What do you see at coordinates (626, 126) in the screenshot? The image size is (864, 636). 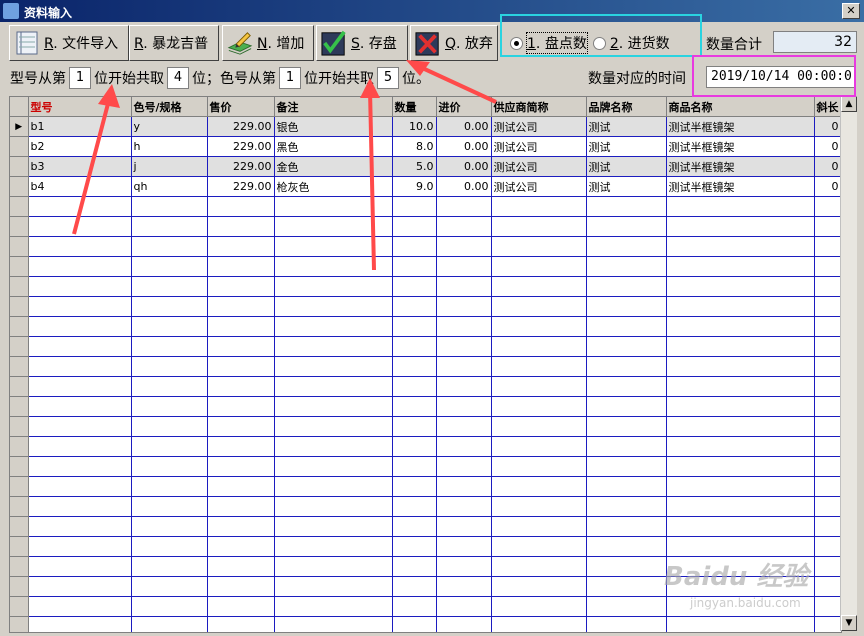 I see `cell-brand: 测试` at bounding box center [626, 126].